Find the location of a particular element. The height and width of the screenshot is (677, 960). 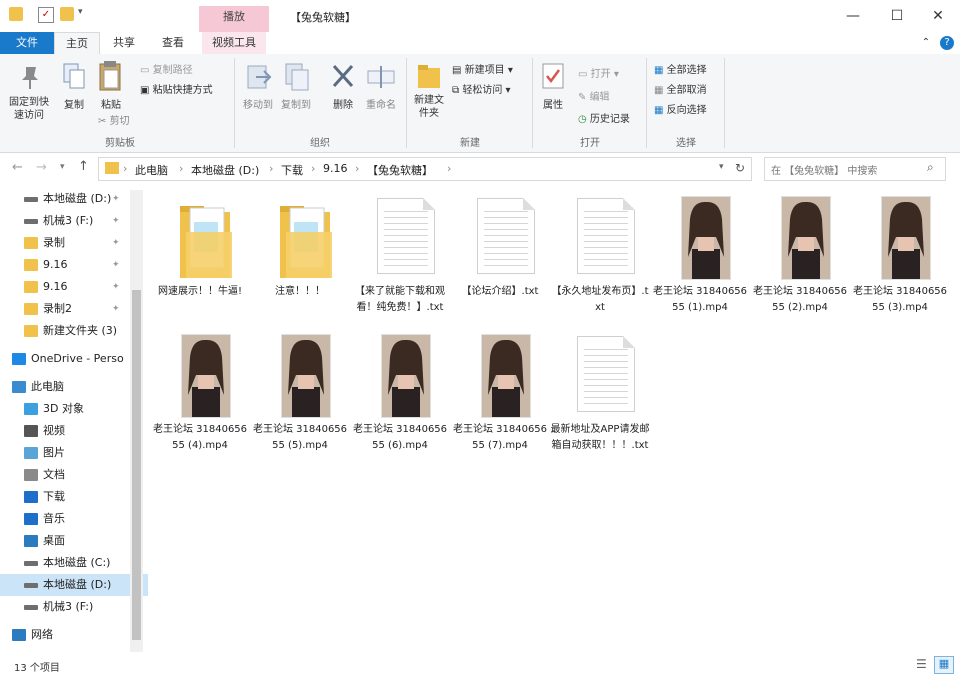

copy-path-button: ▭ 复制路径 is located at coordinates (166, 68).